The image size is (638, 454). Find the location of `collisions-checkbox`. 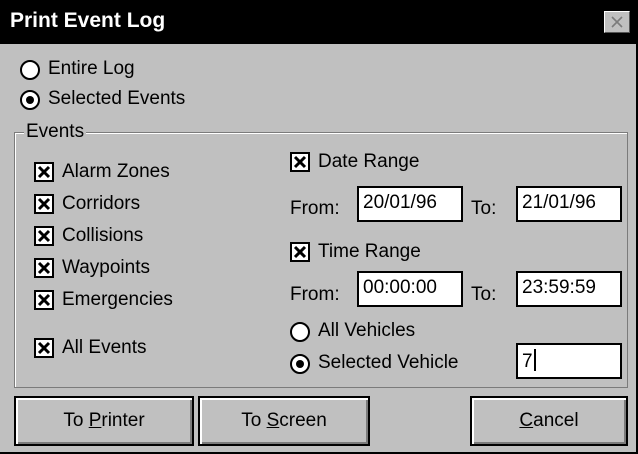

collisions-checkbox is located at coordinates (44, 236).